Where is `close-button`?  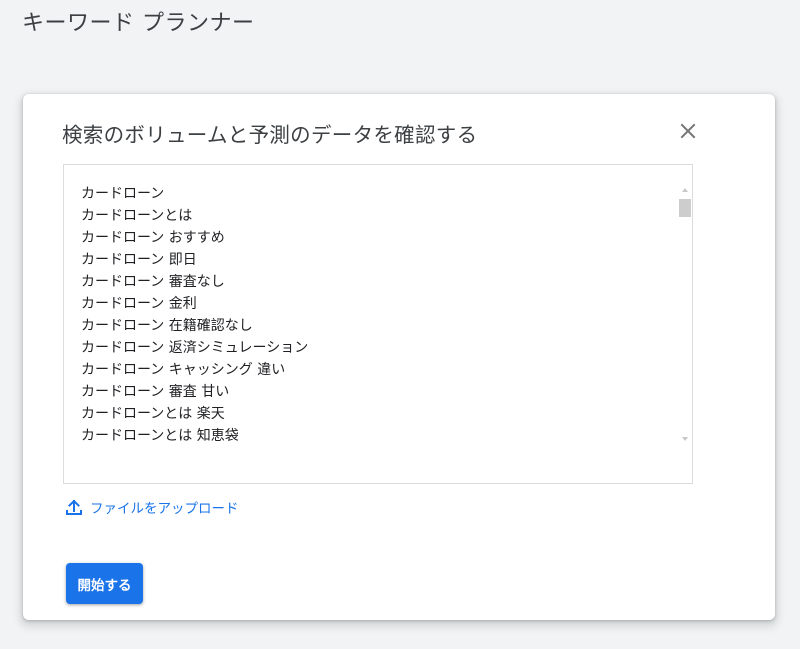 close-button is located at coordinates (688, 131).